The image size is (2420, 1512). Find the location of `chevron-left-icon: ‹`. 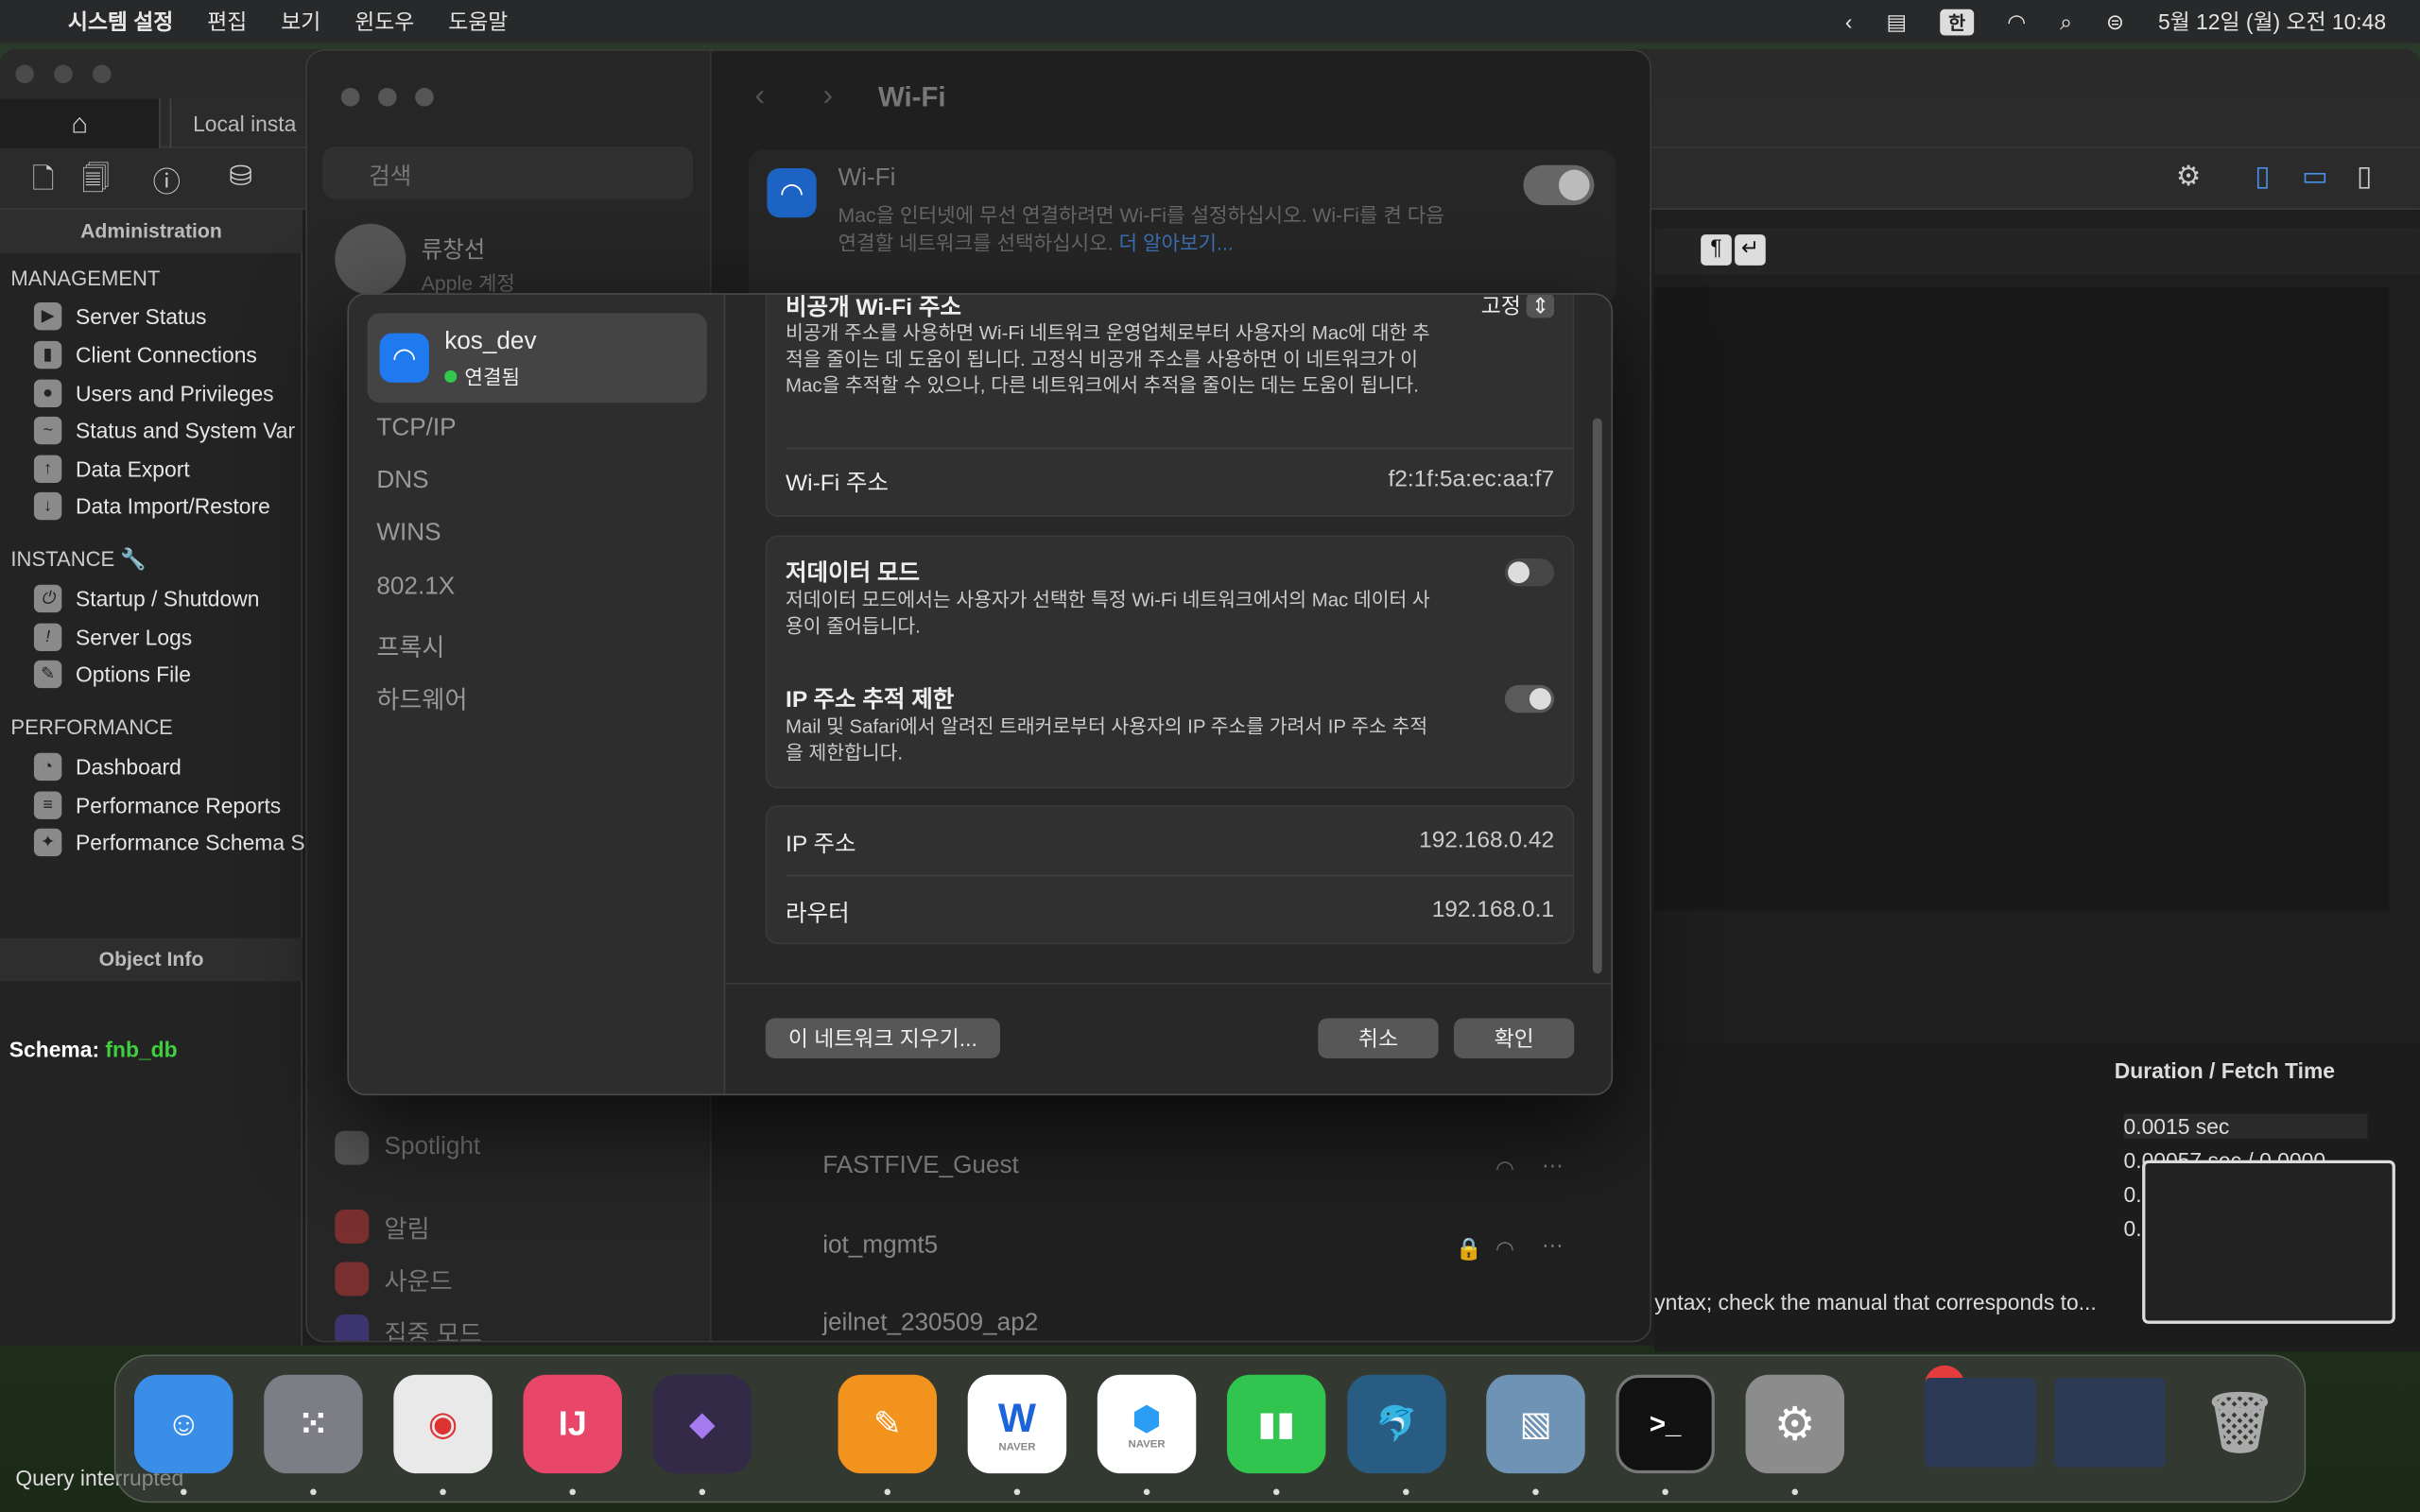

chevron-left-icon: ‹ is located at coordinates (1849, 21).